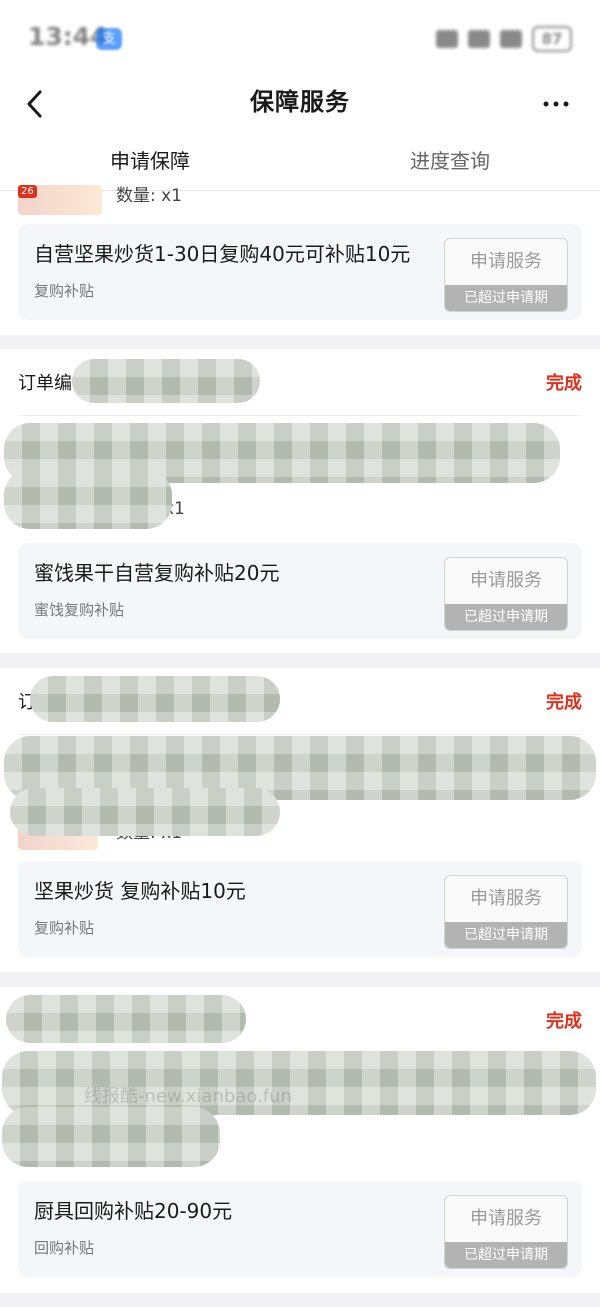 The height and width of the screenshot is (1307, 600). What do you see at coordinates (300, 272) in the screenshot?
I see `benefit-box: 自营坚果炒货1-30日复购40元可补贴10元 复购补贴 申请服务 已超过申请期` at bounding box center [300, 272].